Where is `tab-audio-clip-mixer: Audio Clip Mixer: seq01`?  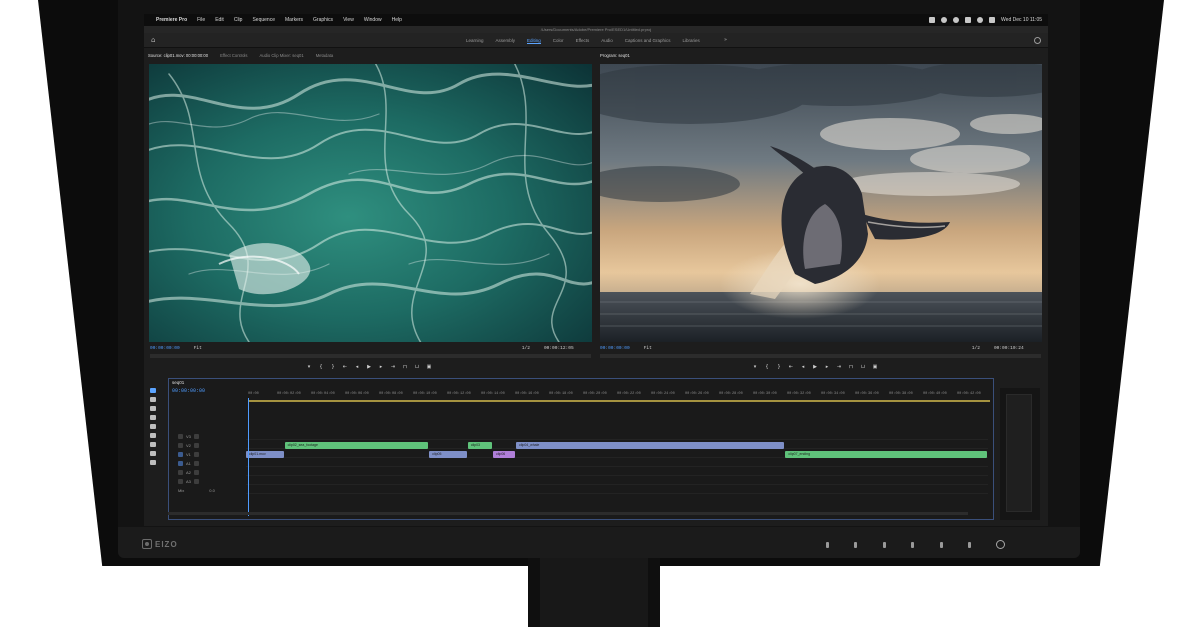 tab-audio-clip-mixer: Audio Clip Mixer: seq01 is located at coordinates (281, 55).